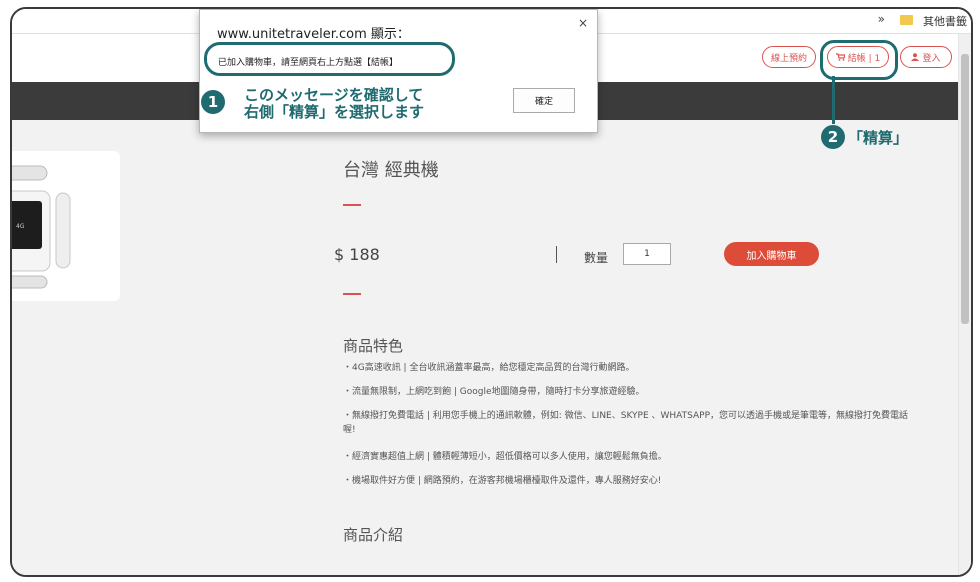 Image resolution: width=980 pixels, height=582 pixels. What do you see at coordinates (352, 205) in the screenshot?
I see `title-divider` at bounding box center [352, 205].